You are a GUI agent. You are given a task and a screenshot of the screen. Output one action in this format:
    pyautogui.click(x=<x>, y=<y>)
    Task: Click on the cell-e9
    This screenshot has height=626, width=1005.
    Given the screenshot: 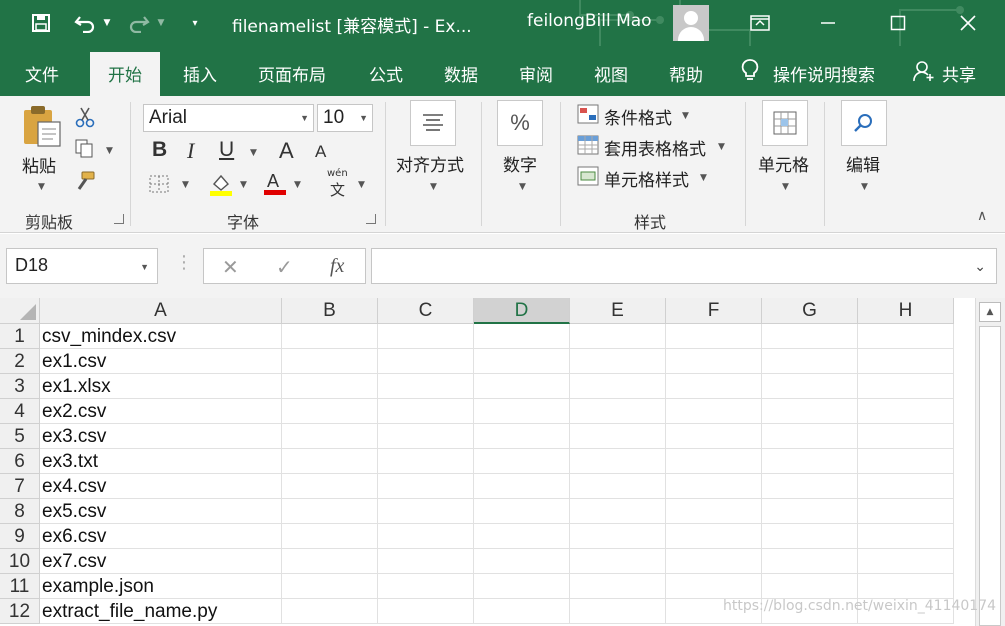 What is the action you would take?
    pyautogui.click(x=618, y=536)
    